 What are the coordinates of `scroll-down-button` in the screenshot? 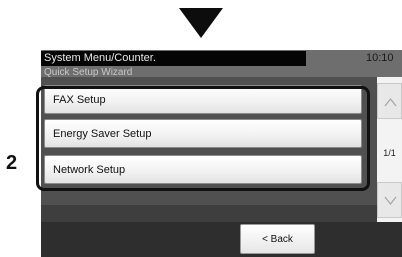 It's located at (389, 200).